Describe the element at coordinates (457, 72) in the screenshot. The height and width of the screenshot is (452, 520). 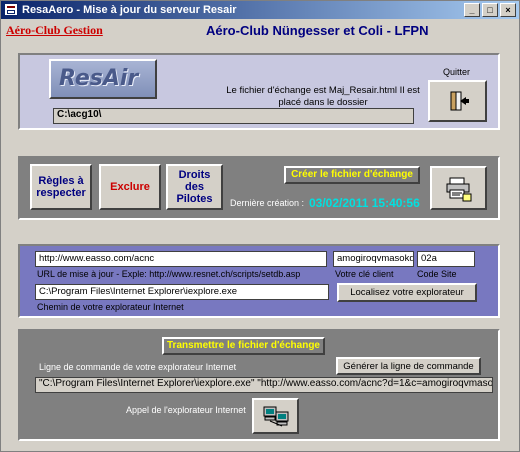
I see `quit-label: Quitter` at that location.